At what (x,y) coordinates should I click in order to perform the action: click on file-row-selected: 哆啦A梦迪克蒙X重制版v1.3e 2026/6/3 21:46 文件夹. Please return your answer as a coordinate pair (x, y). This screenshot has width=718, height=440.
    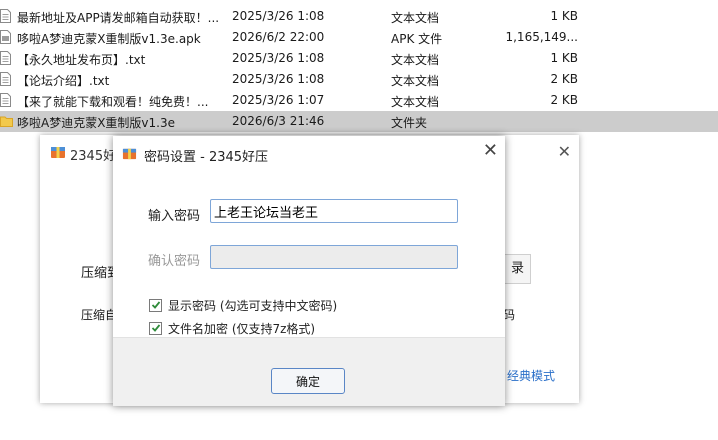
    Looking at the image, I should click on (359, 121).